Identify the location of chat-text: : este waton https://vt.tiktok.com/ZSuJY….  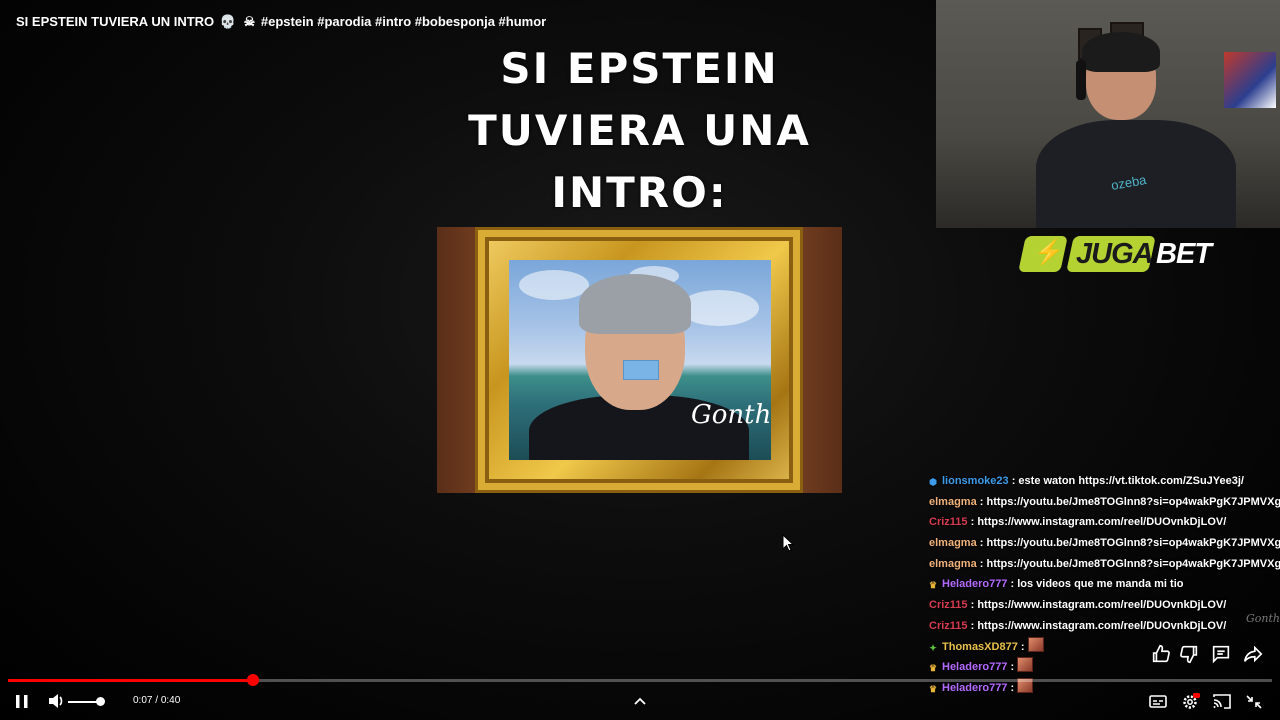
(1127, 481).